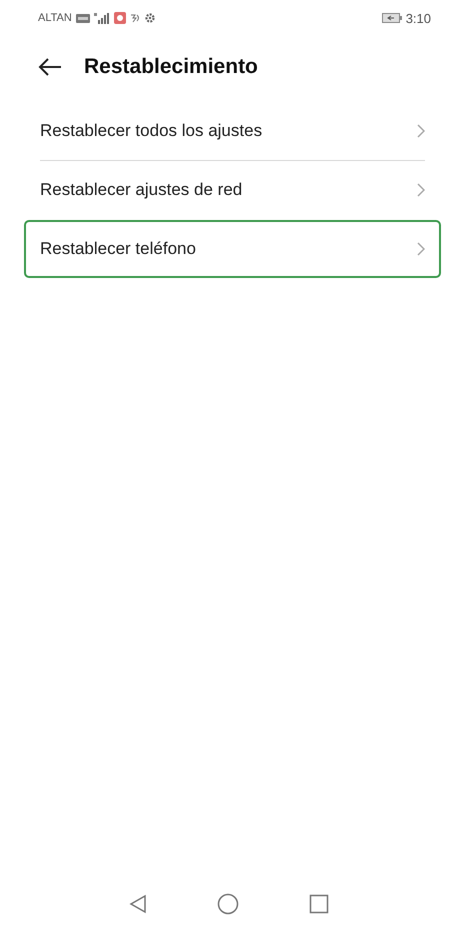  What do you see at coordinates (232, 190) in the screenshot?
I see `settings-item: Restablecer ajustes de red` at bounding box center [232, 190].